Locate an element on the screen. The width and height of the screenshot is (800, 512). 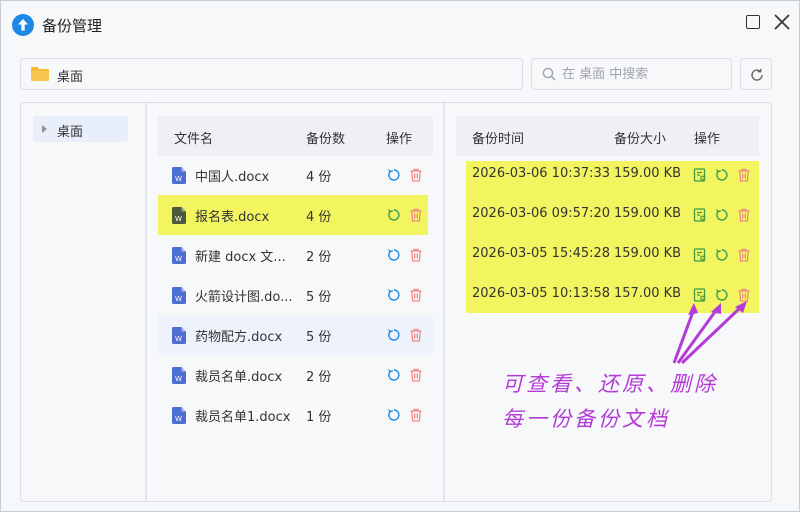
files-table-header: 文件名 备份数 操作 is located at coordinates (295, 136).